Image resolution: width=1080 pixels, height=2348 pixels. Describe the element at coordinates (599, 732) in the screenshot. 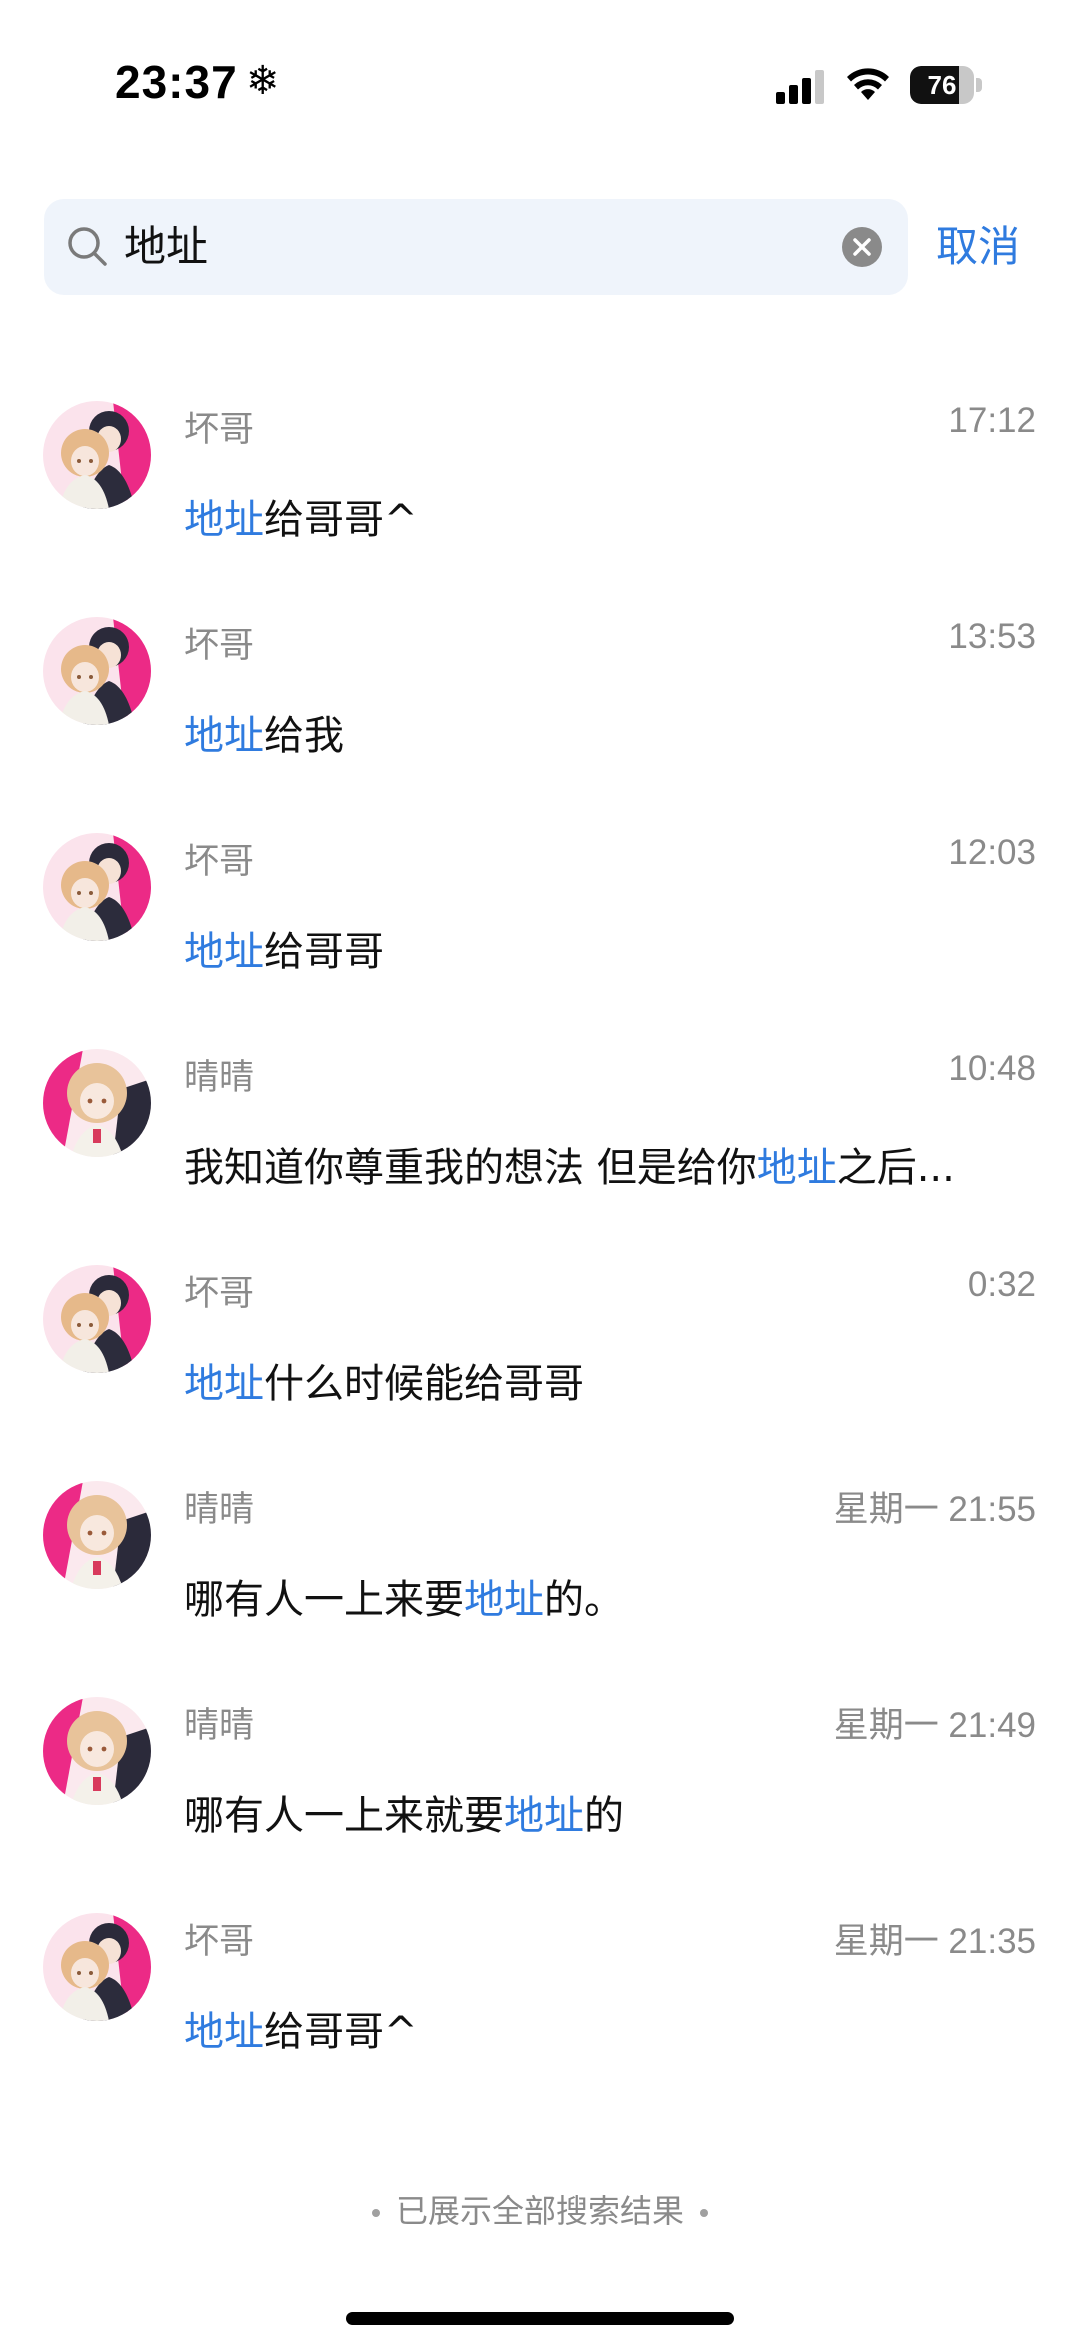

I see `message-snippet: 地址给我` at that location.